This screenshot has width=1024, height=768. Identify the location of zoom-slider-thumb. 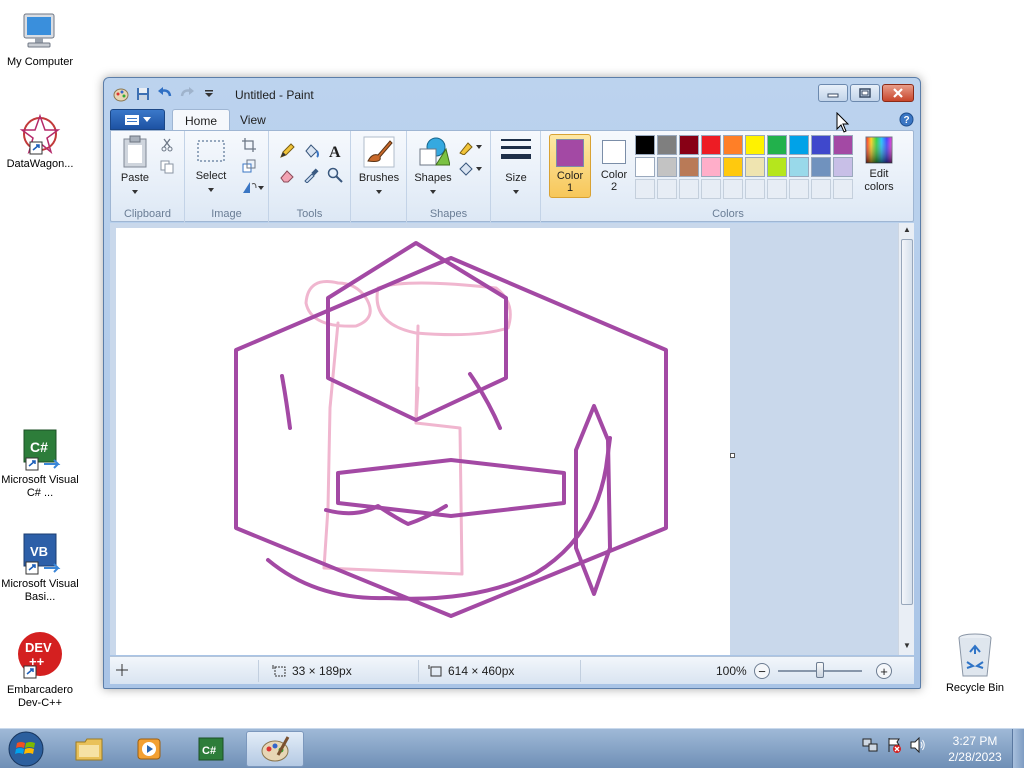
(820, 670).